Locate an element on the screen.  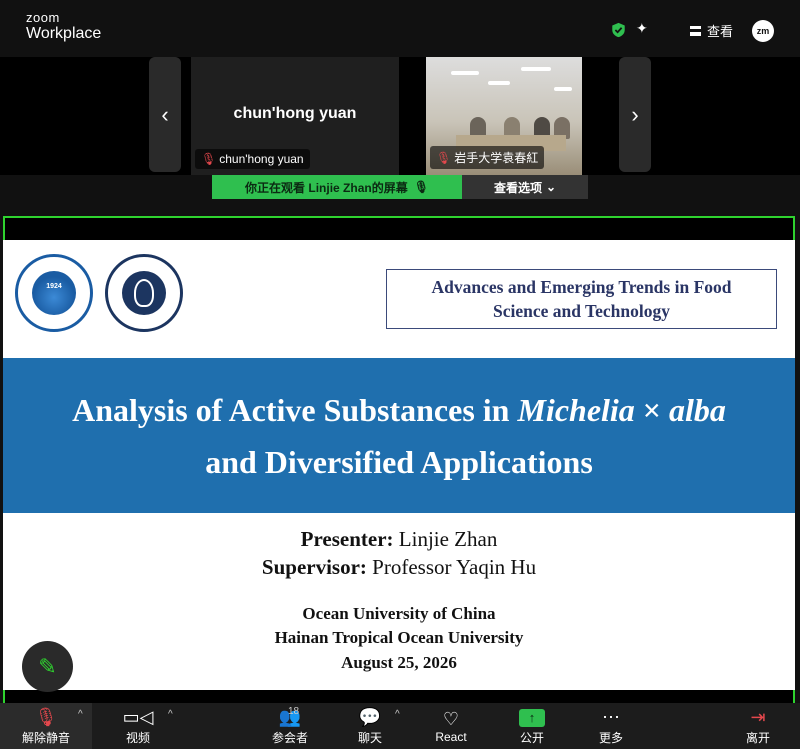
react-button: ♡ React is located at coordinates (451, 726).